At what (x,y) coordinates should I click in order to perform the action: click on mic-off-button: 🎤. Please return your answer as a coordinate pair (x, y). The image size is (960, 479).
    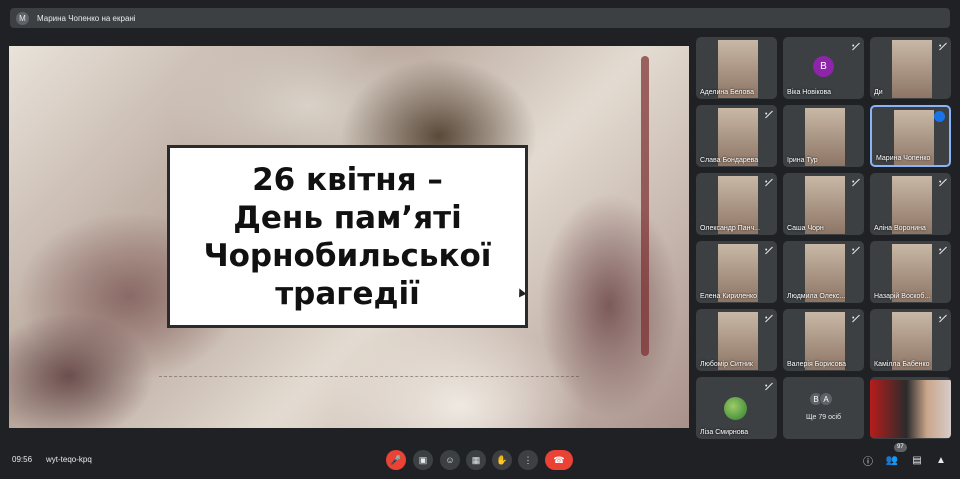
    Looking at the image, I should click on (396, 460).